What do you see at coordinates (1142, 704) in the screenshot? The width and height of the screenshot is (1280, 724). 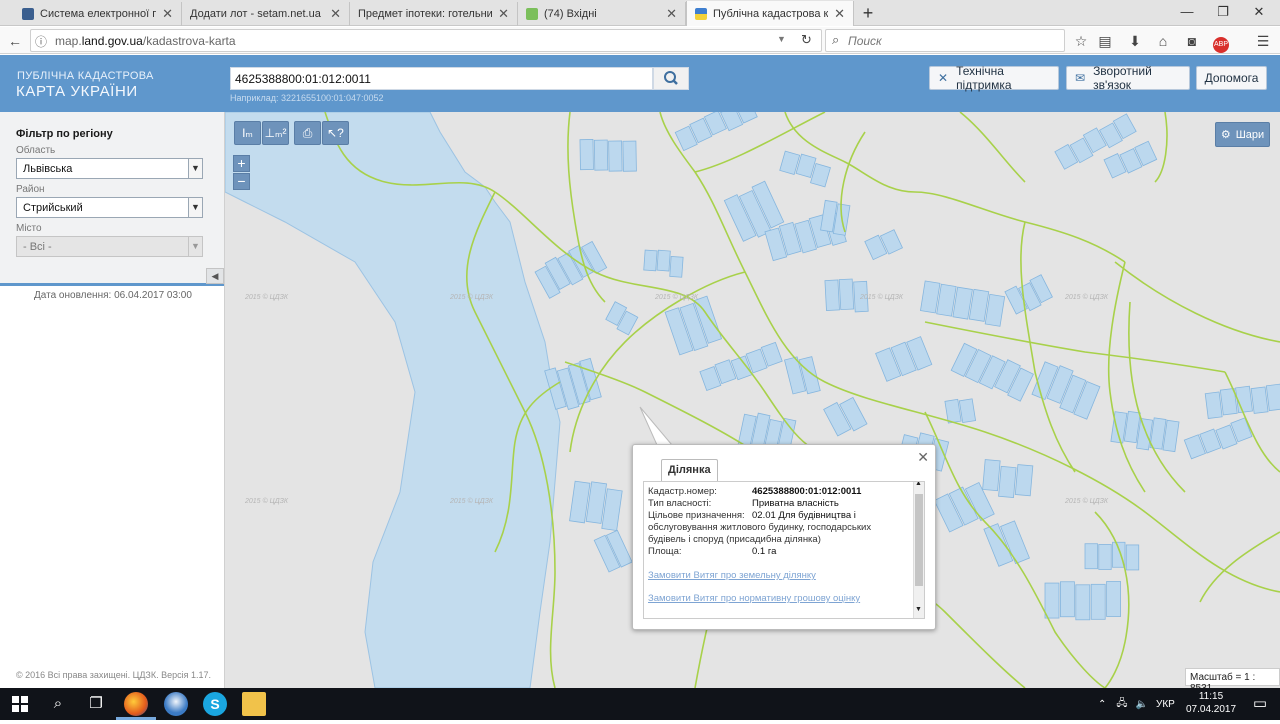 I see `volume-icon: 🔈` at bounding box center [1142, 704].